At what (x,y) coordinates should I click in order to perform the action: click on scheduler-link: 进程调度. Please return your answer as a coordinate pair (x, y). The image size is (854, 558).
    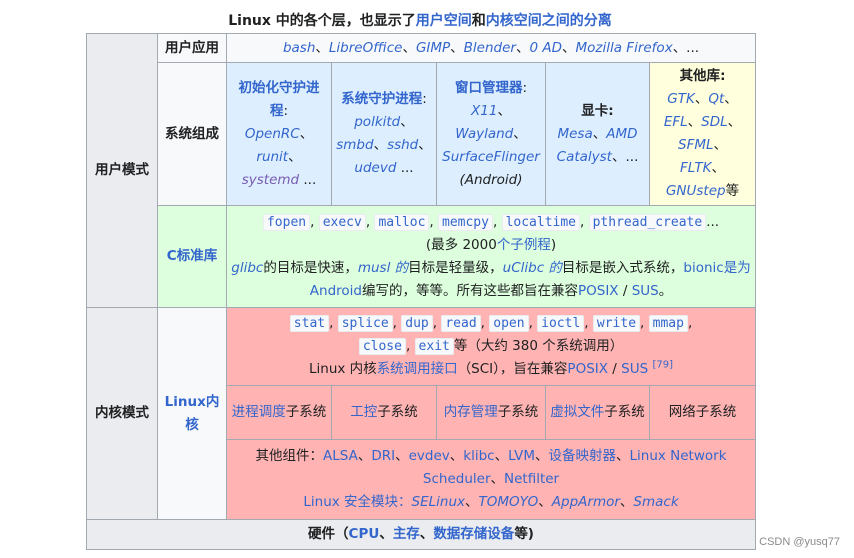
    Looking at the image, I should click on (259, 412).